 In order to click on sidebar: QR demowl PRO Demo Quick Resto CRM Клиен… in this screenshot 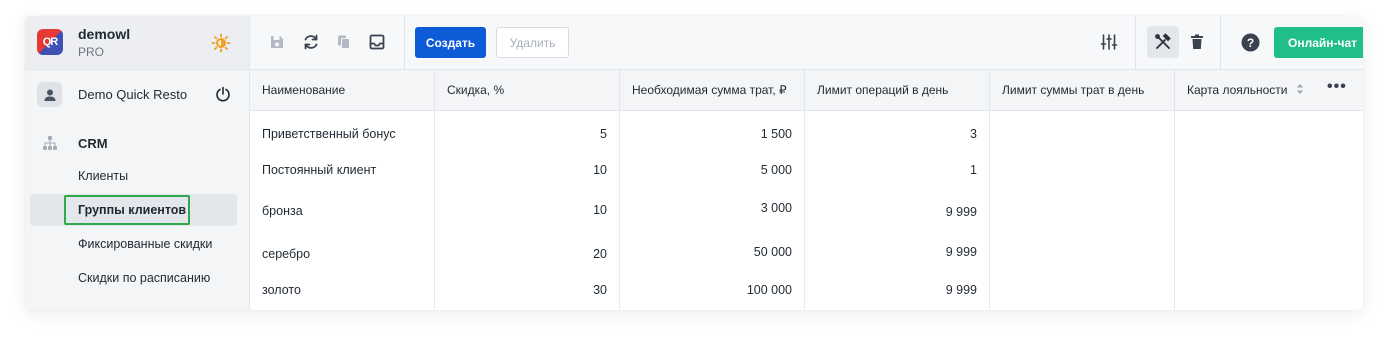, I will do `click(137, 163)`.